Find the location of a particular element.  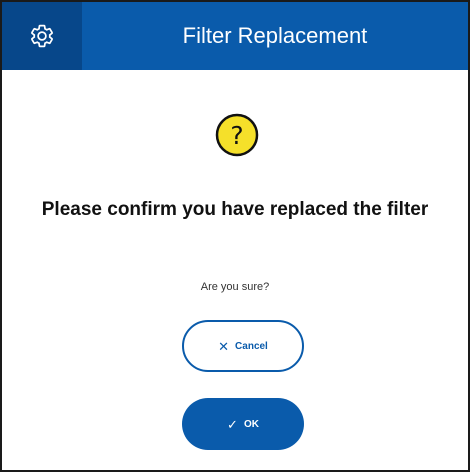

title-bar: Filter Replacement is located at coordinates (235, 36).